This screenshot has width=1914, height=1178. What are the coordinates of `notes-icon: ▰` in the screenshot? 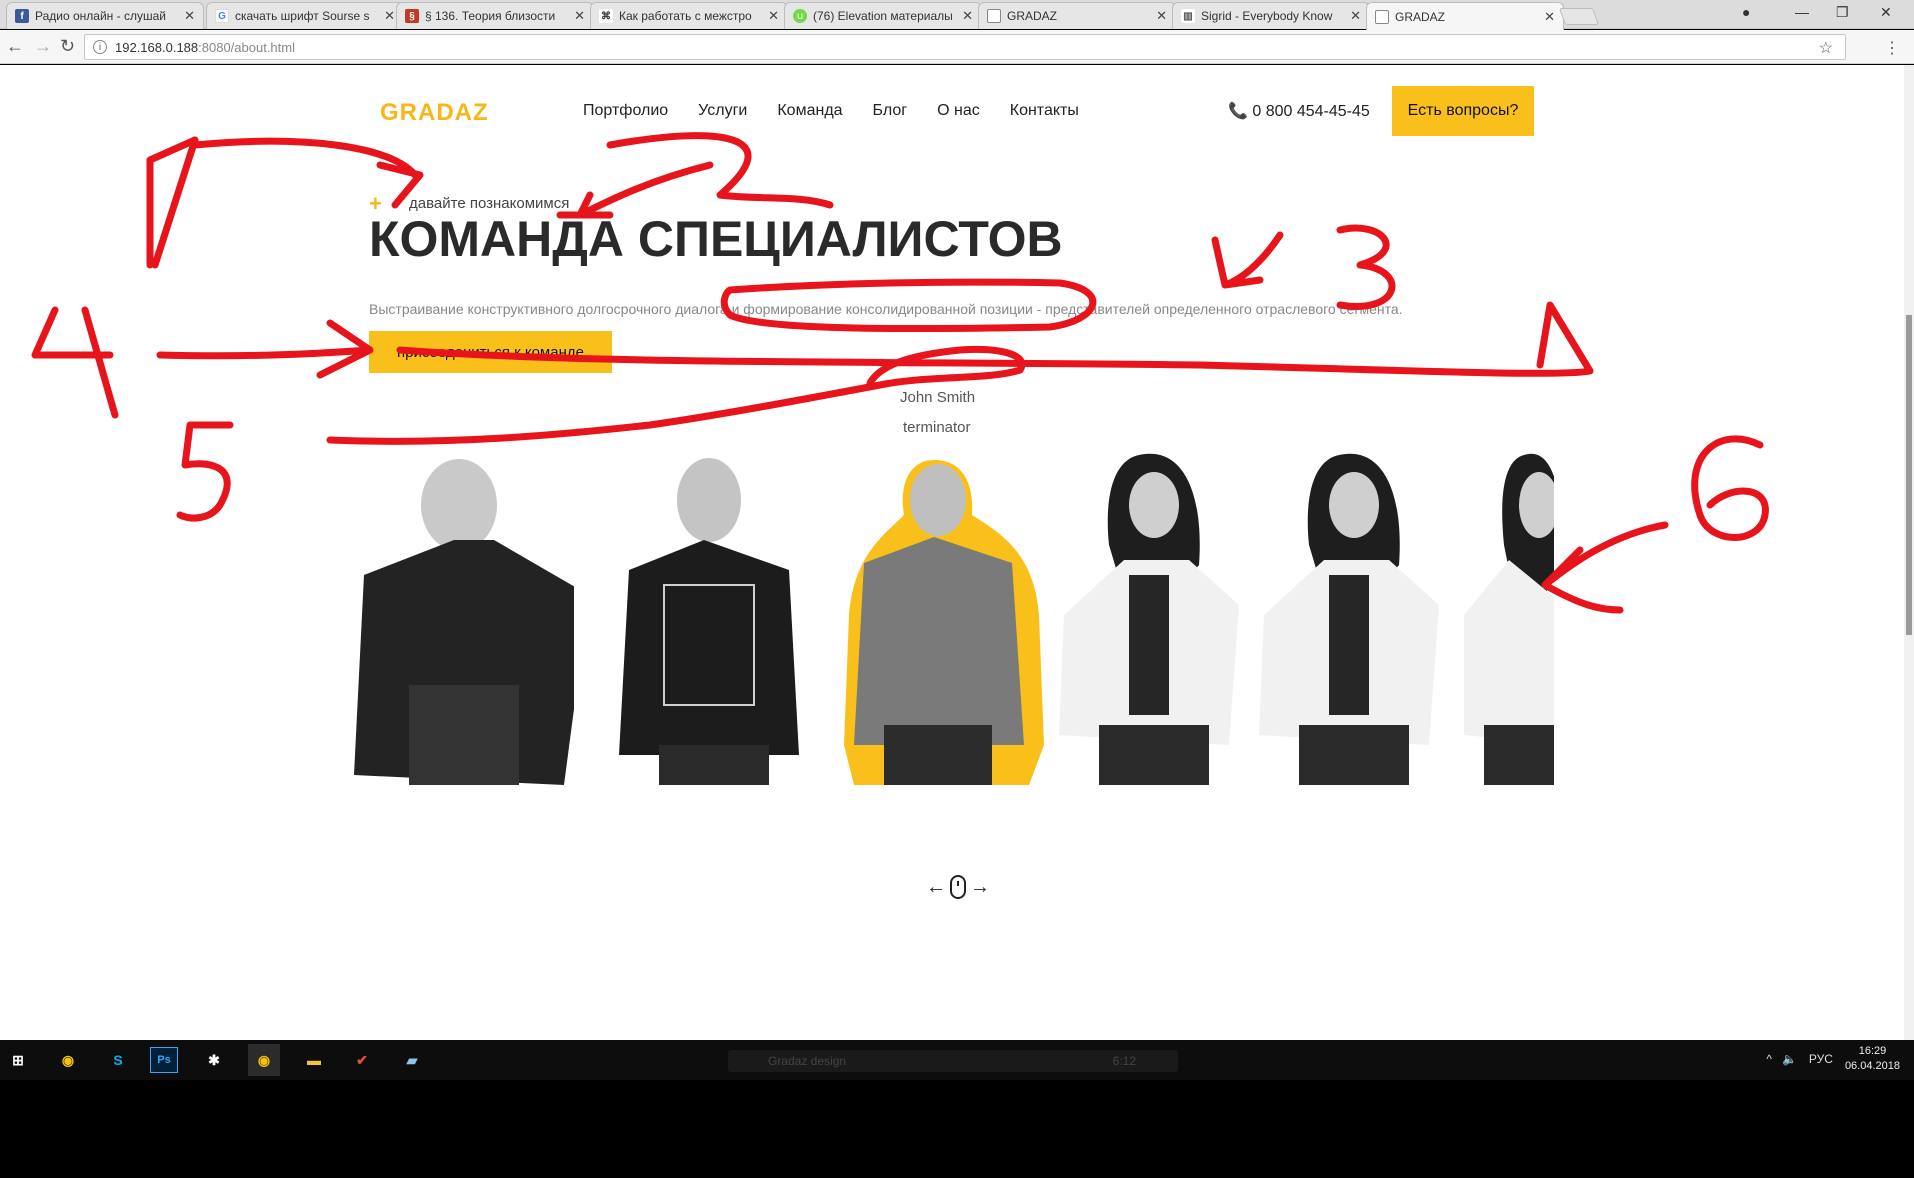 It's located at (412, 1060).